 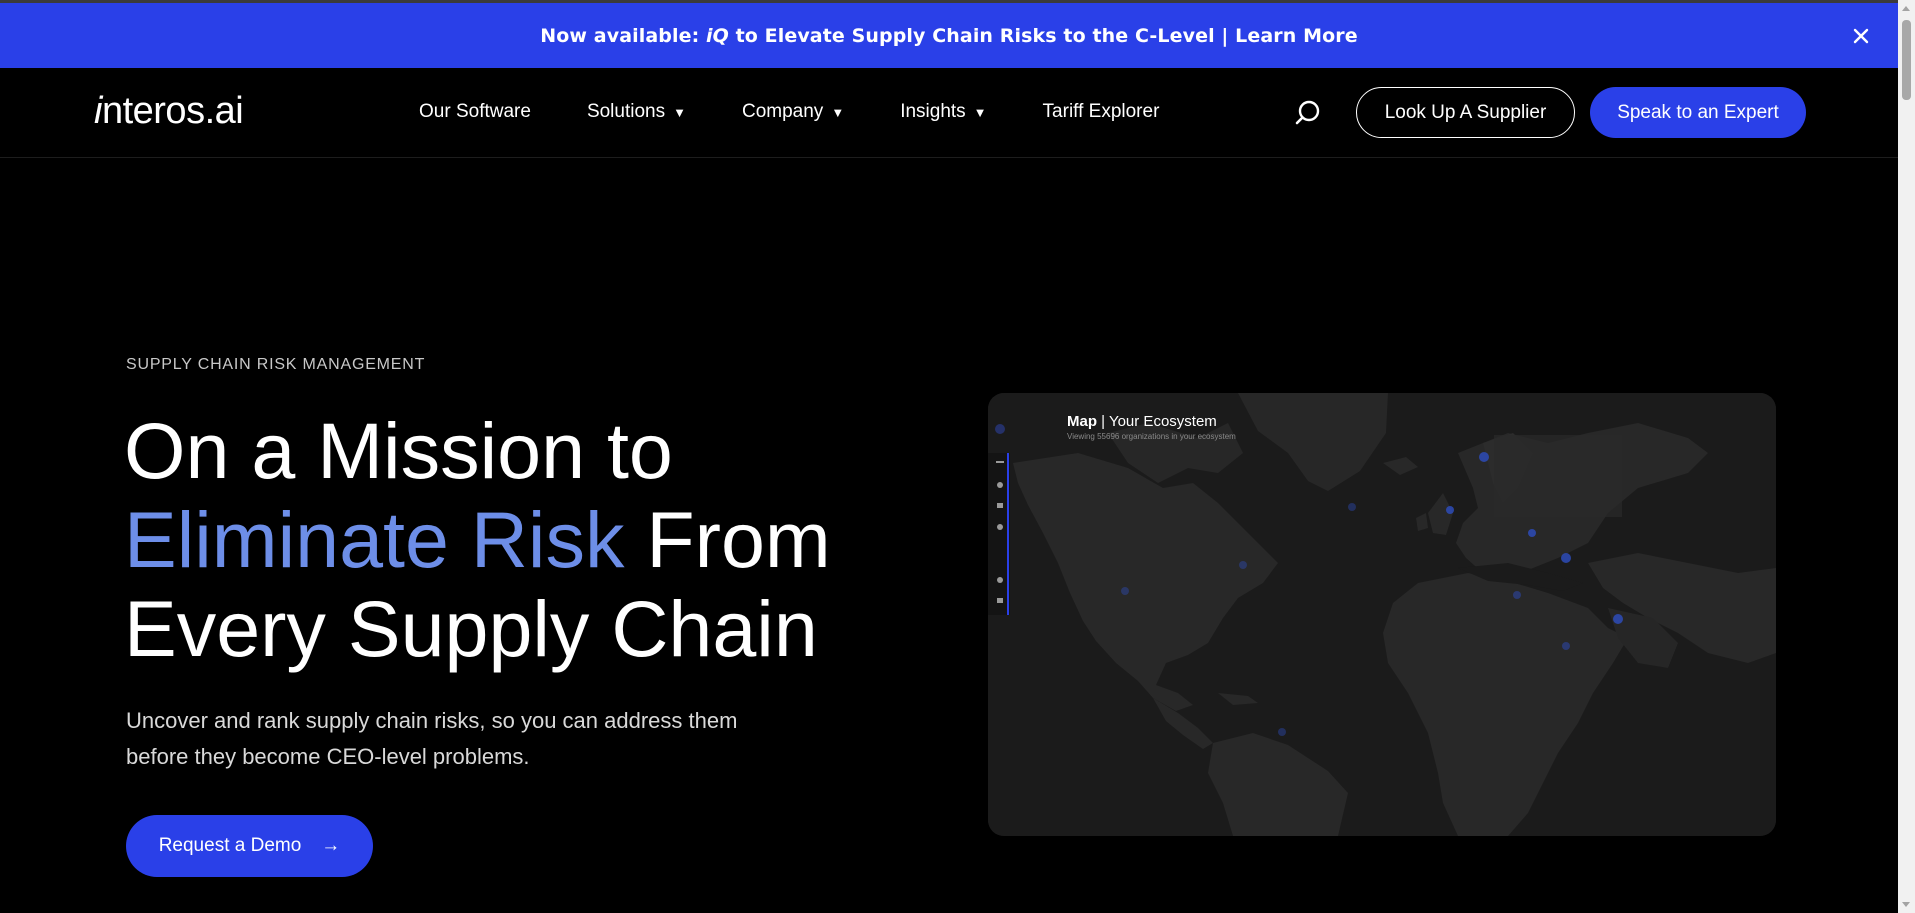 I want to click on map-sidebar-icon-chart, so click(x=1000, y=505).